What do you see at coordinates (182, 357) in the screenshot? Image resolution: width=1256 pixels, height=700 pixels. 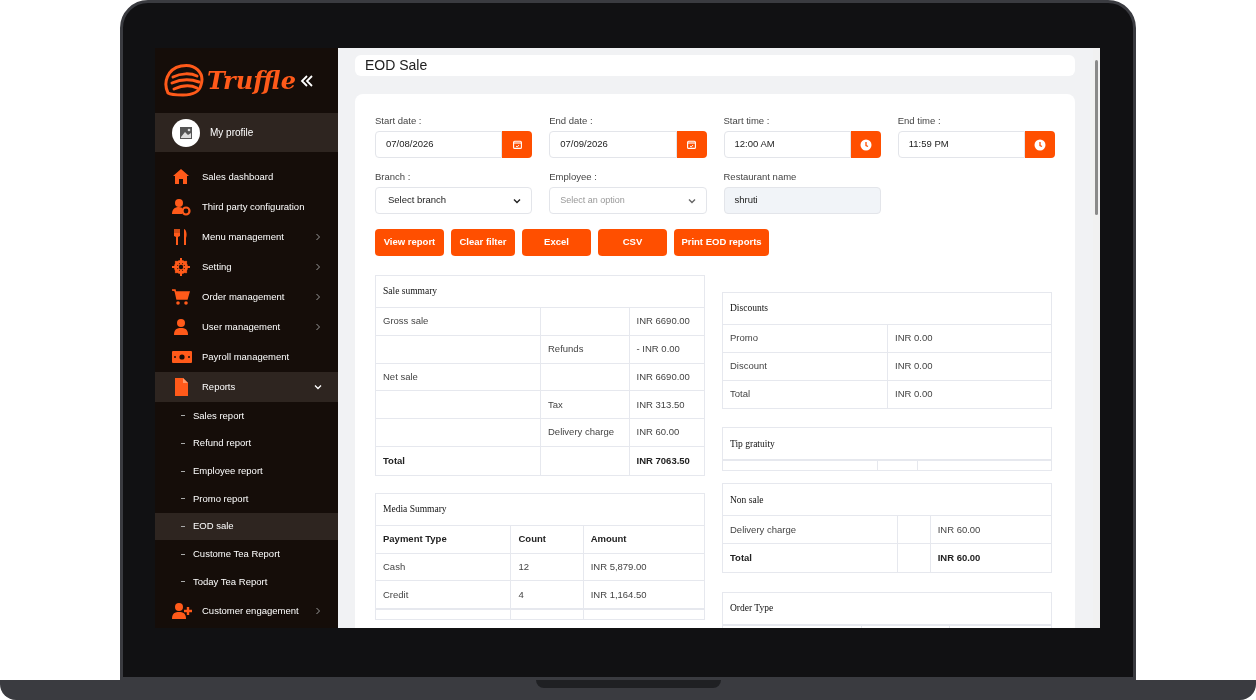 I see `banknote-icon` at bounding box center [182, 357].